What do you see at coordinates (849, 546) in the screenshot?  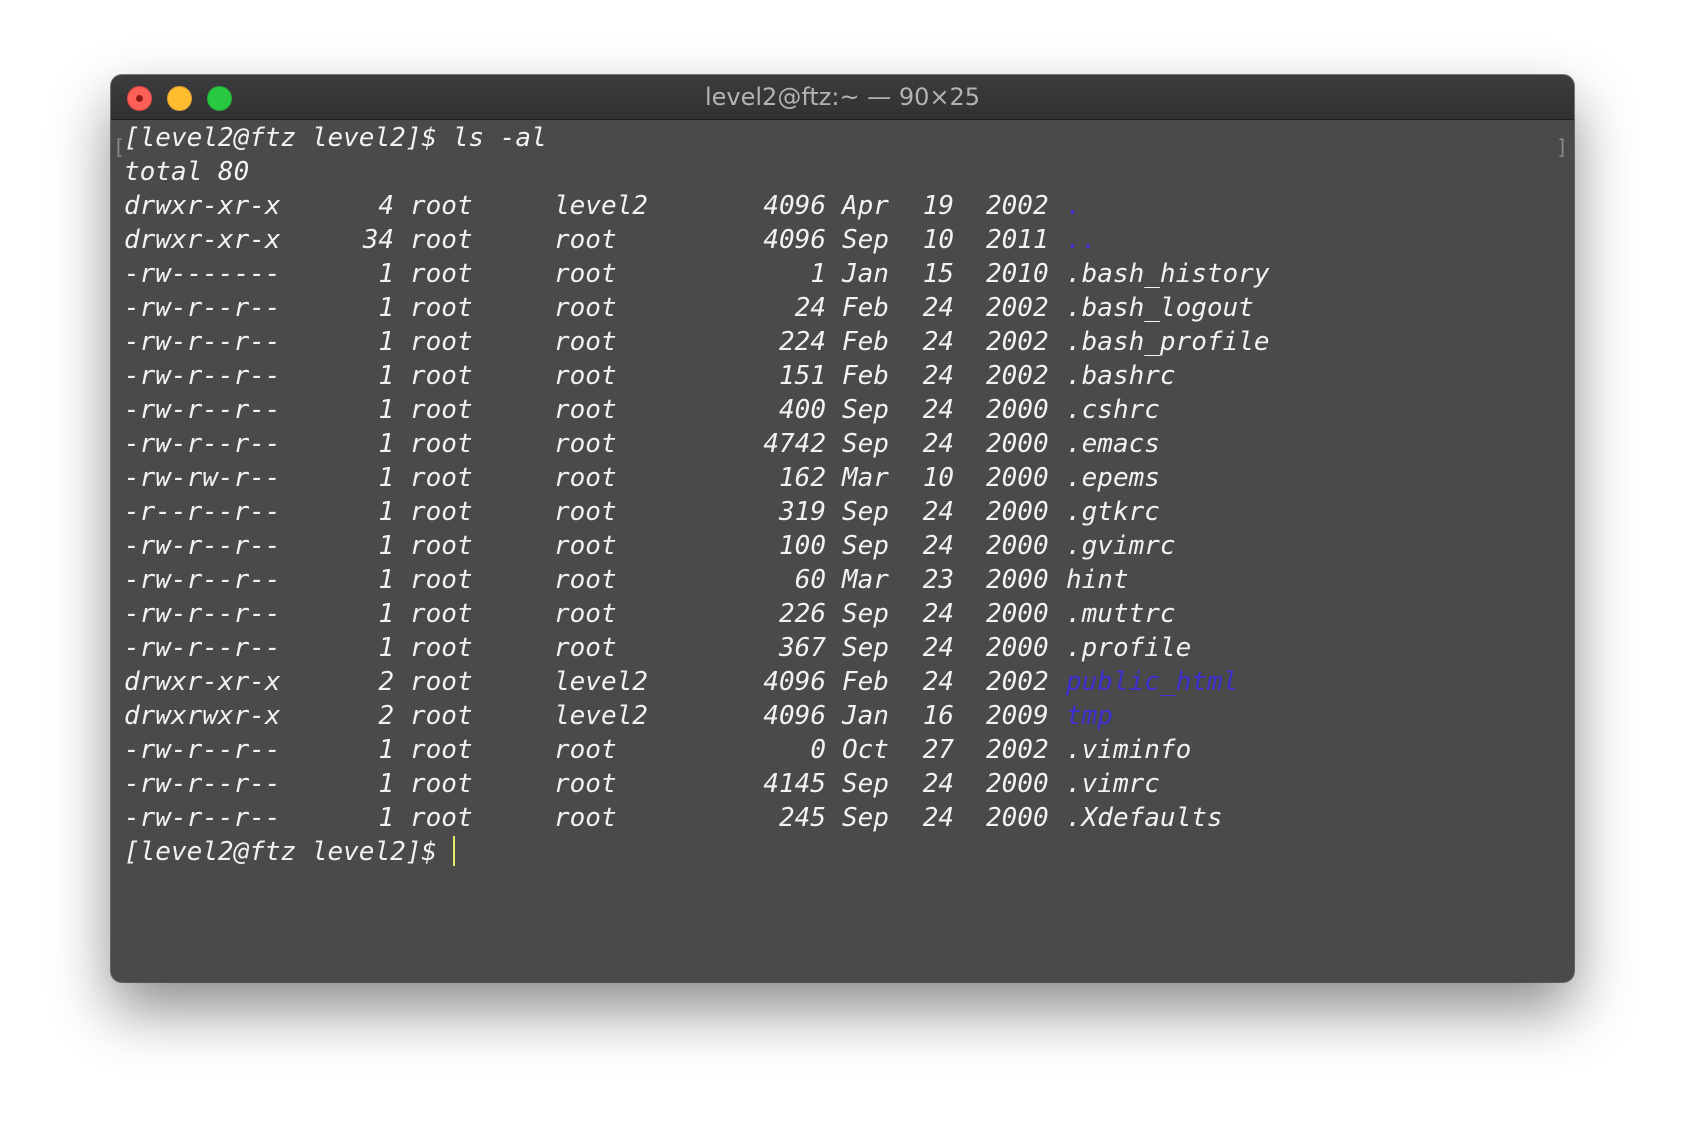 I see `listing-row: -rw-r--r-- 1 root root 100 Sep 24 2000 .gvimrc` at bounding box center [849, 546].